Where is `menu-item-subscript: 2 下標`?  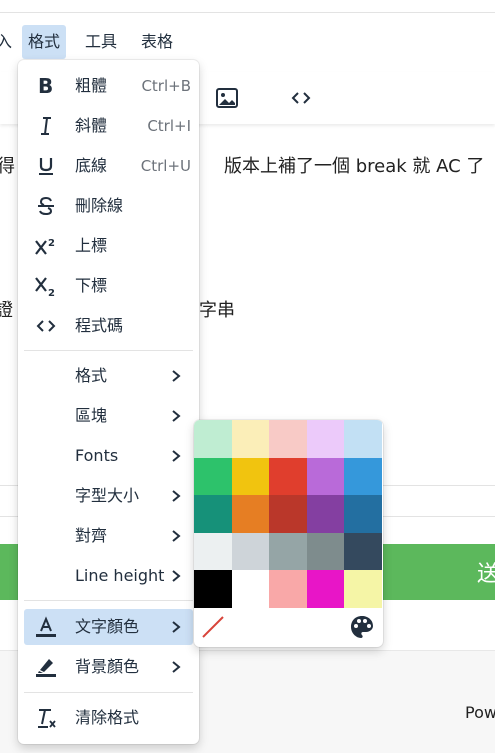 menu-item-subscript: 2 下標 is located at coordinates (108, 286).